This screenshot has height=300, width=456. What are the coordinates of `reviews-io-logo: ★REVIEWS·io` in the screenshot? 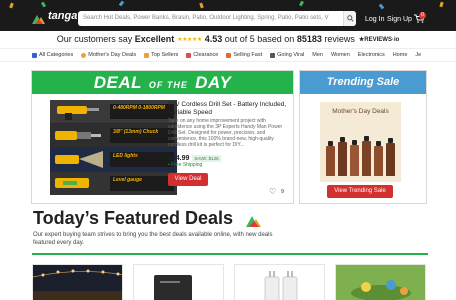 It's located at (379, 39).